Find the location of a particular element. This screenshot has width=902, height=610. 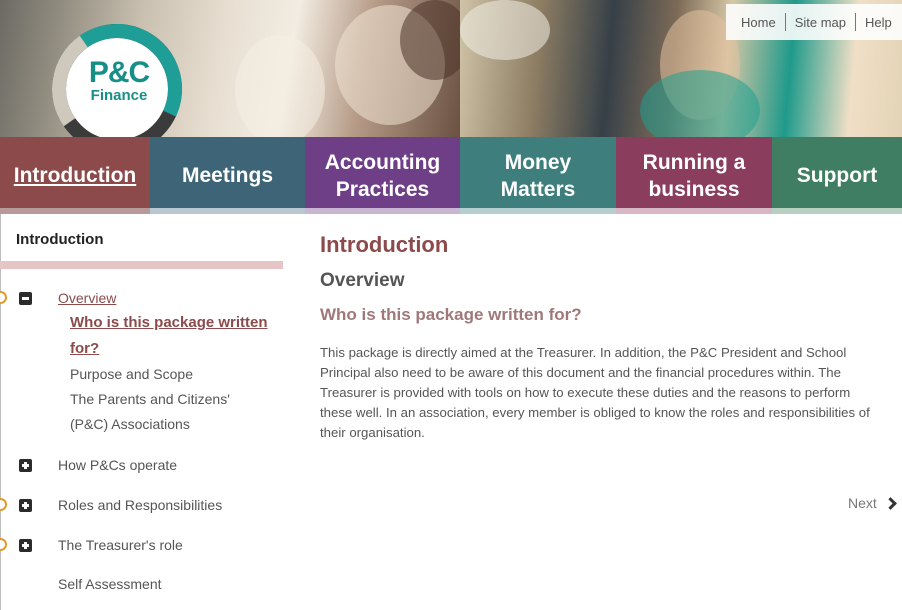

next-label: Next is located at coordinates (862, 503).